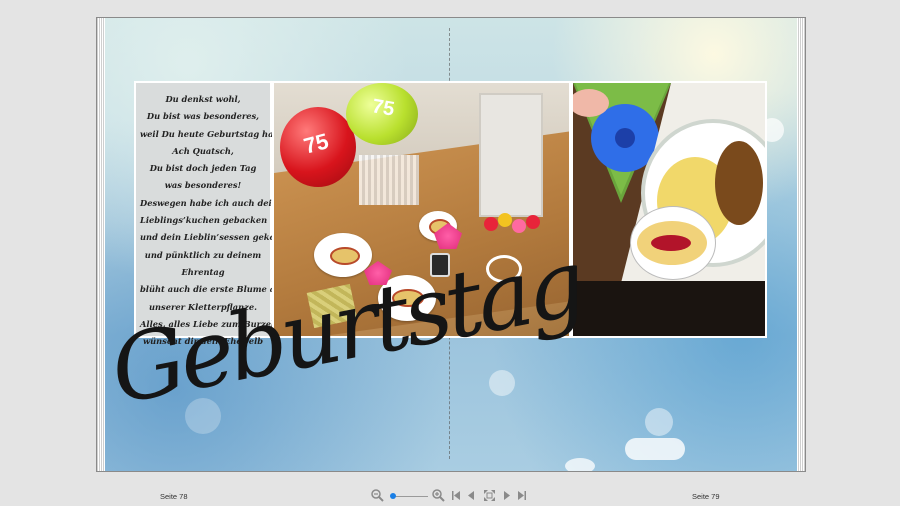 The height and width of the screenshot is (506, 900). I want to click on jam-filling, so click(671, 243).